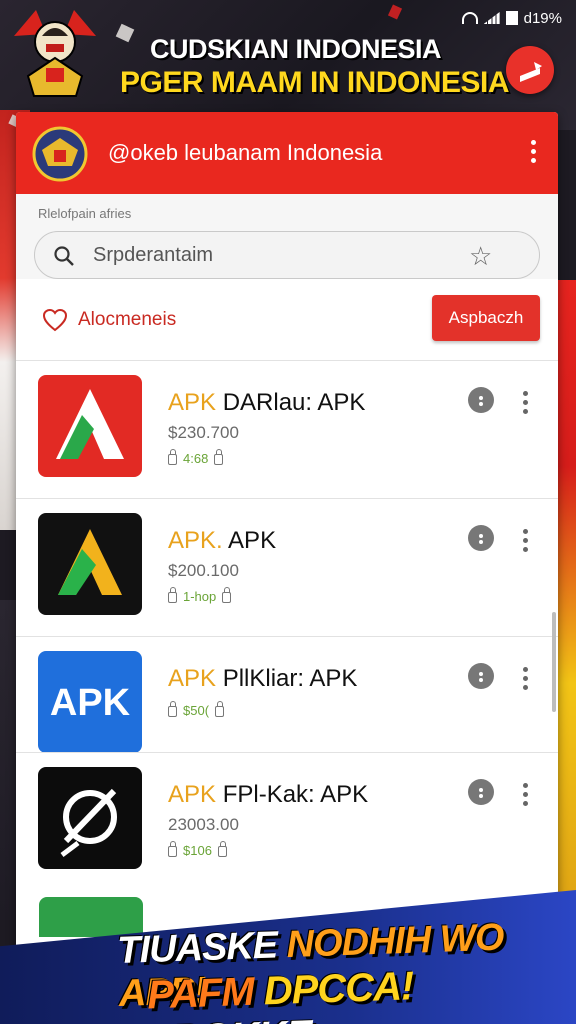 The image size is (576, 1024). Describe the element at coordinates (90, 564) in the screenshot. I see `app-icon-green-a` at that location.